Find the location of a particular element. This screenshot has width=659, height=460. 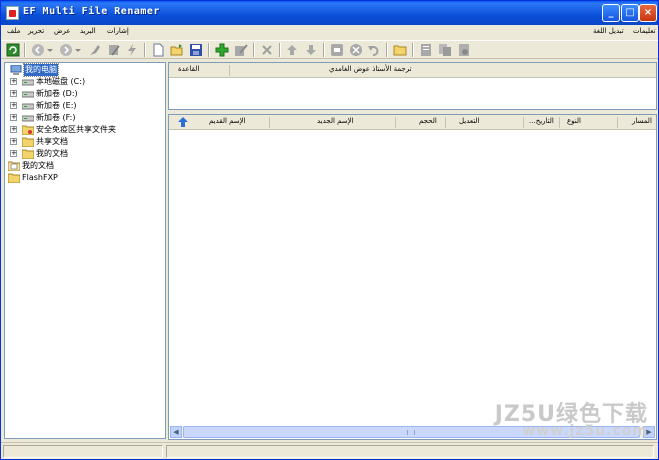

scroll-left-button: ◀ is located at coordinates (176, 432).